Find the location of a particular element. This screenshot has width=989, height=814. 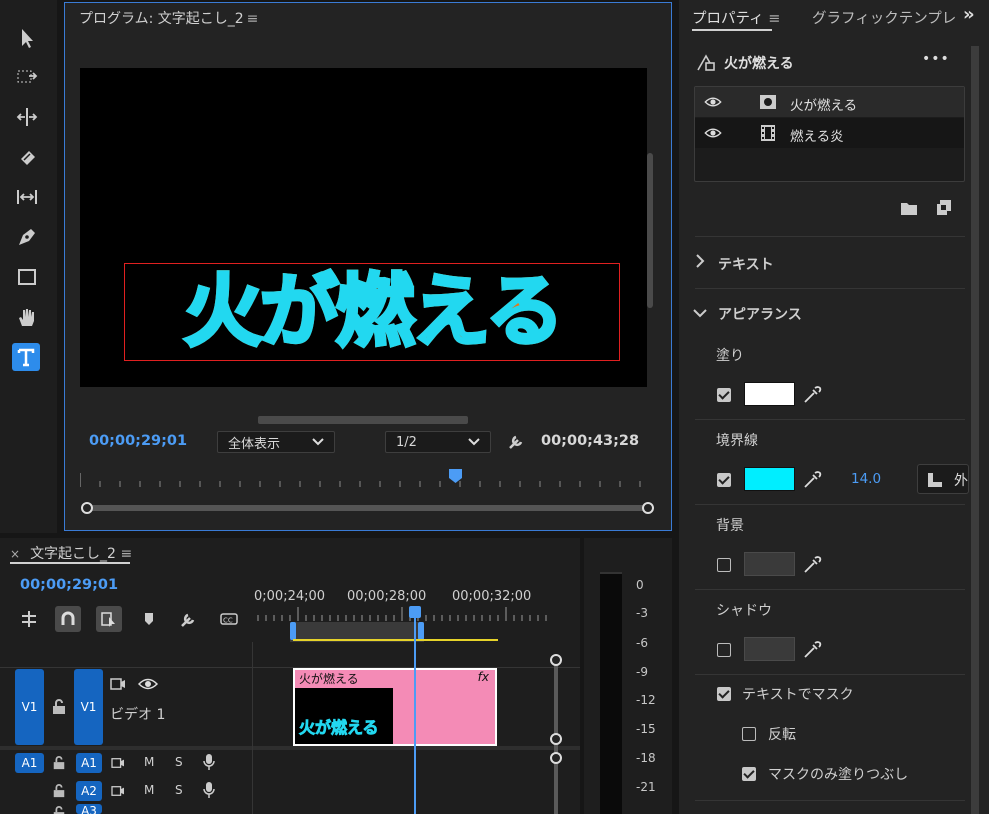

invert-checkbox is located at coordinates (749, 734).